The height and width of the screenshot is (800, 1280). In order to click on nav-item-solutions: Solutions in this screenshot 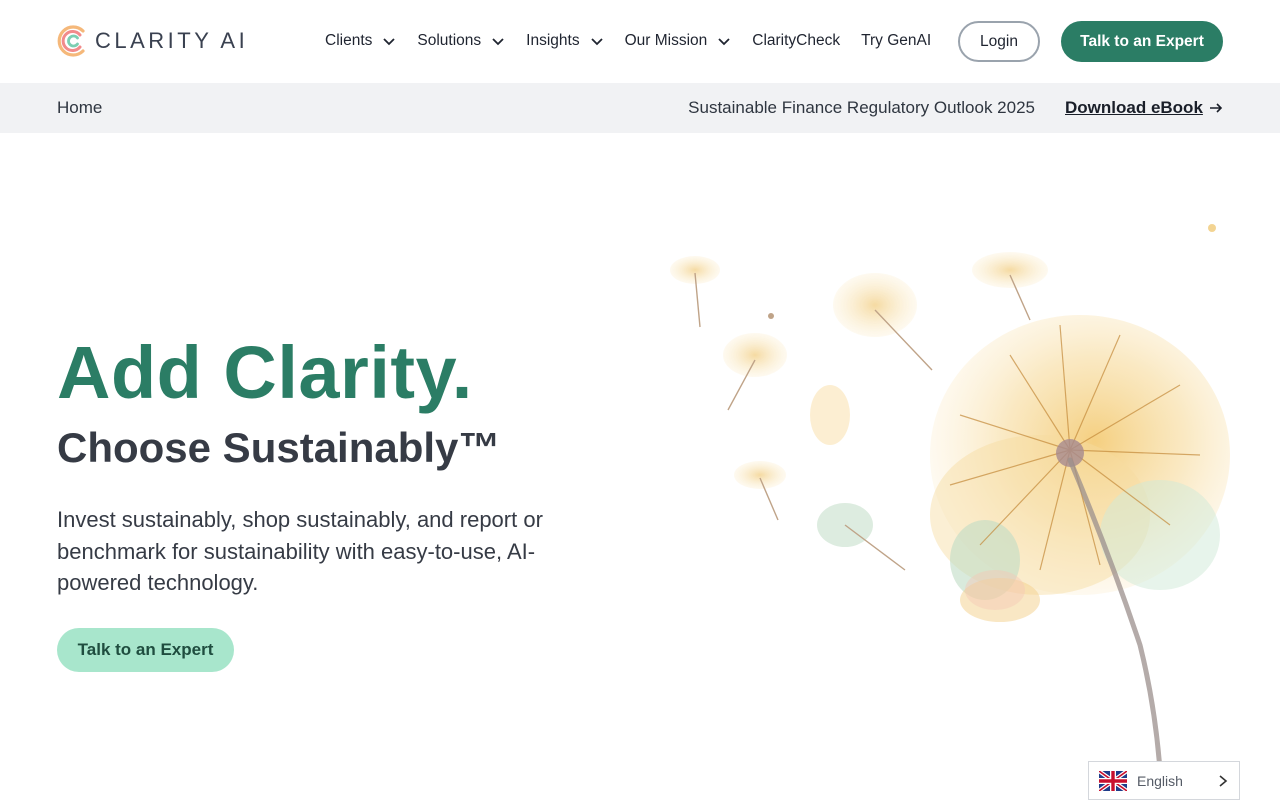, I will do `click(461, 41)`.